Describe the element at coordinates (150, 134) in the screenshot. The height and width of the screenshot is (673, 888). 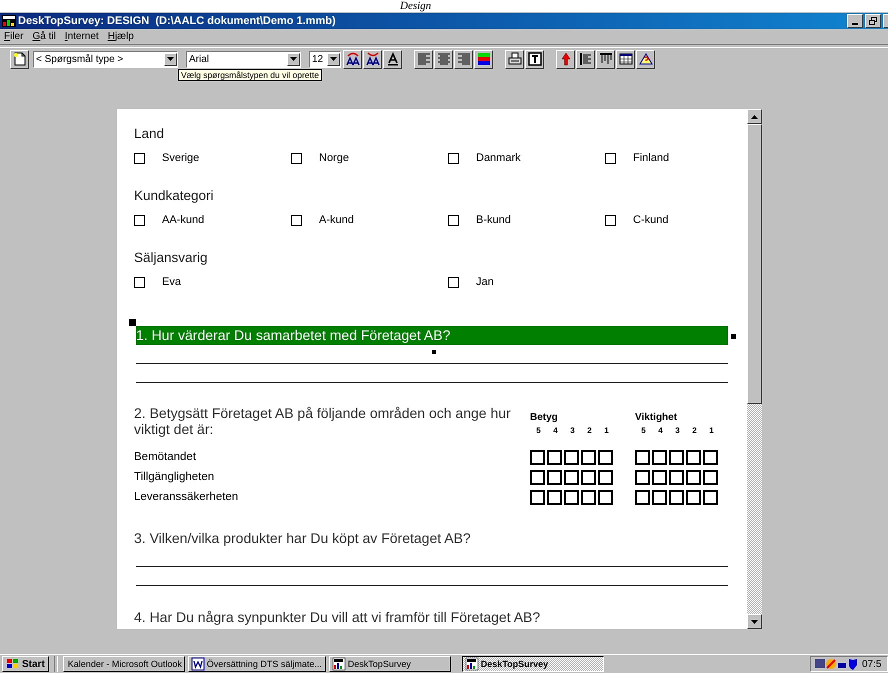
I see `group-title: Land` at that location.